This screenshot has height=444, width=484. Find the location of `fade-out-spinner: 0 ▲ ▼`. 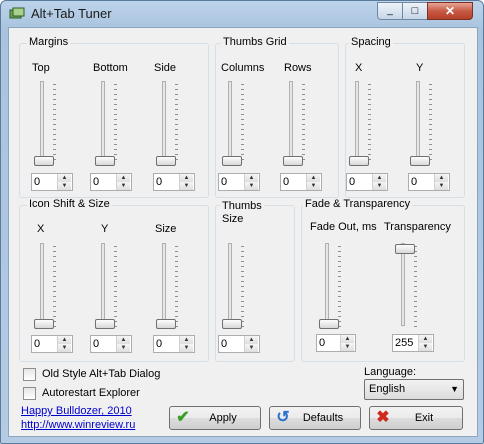

fade-out-spinner: 0 ▲ ▼ is located at coordinates (336, 343).